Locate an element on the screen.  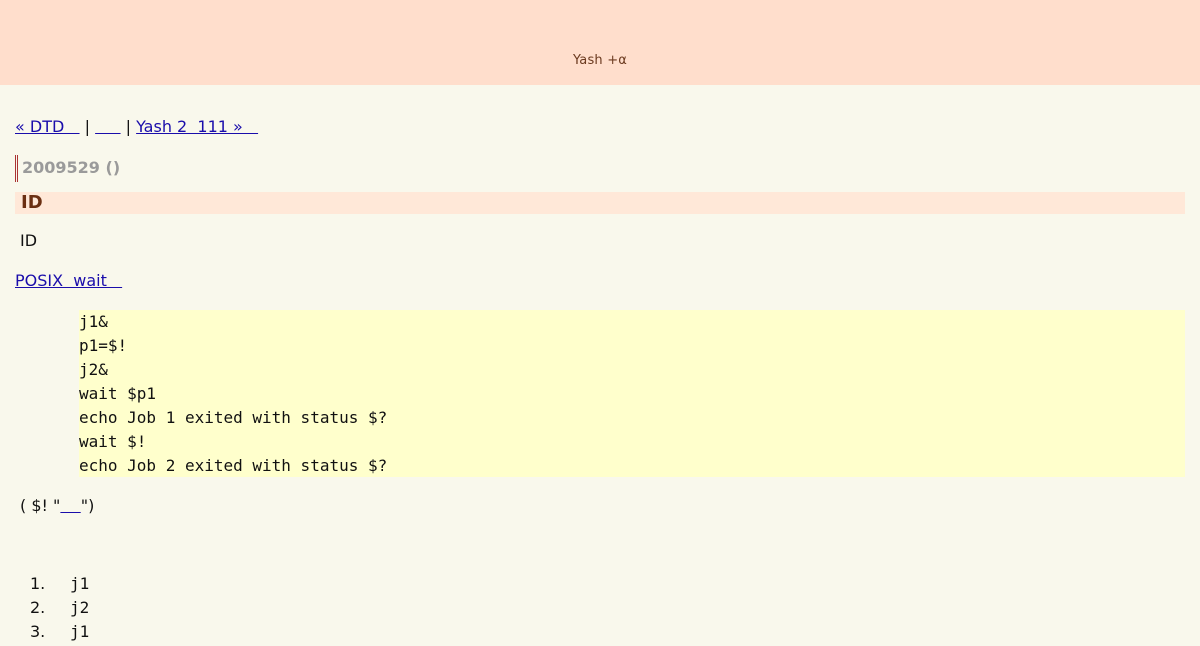
site-title: Yash +α is located at coordinates (600, 60).